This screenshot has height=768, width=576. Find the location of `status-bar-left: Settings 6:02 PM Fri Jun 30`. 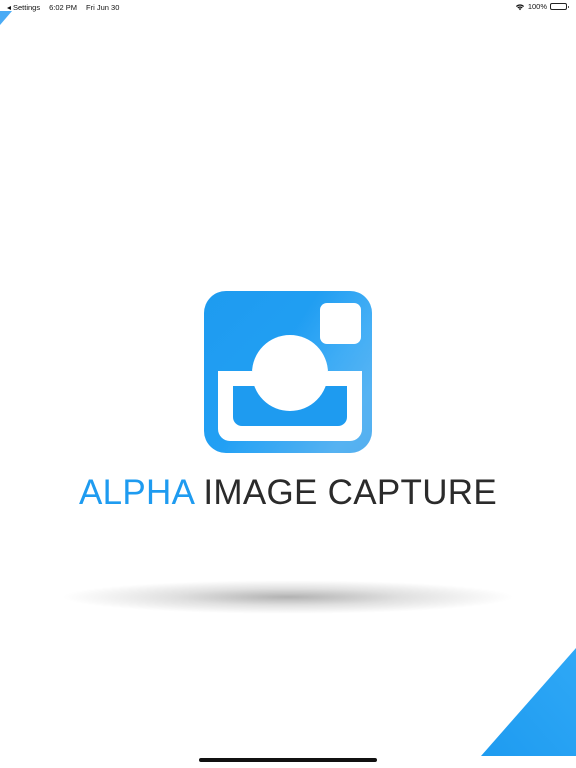

status-bar-left: Settings 6:02 PM Fri Jun 30 is located at coordinates (63, 7).